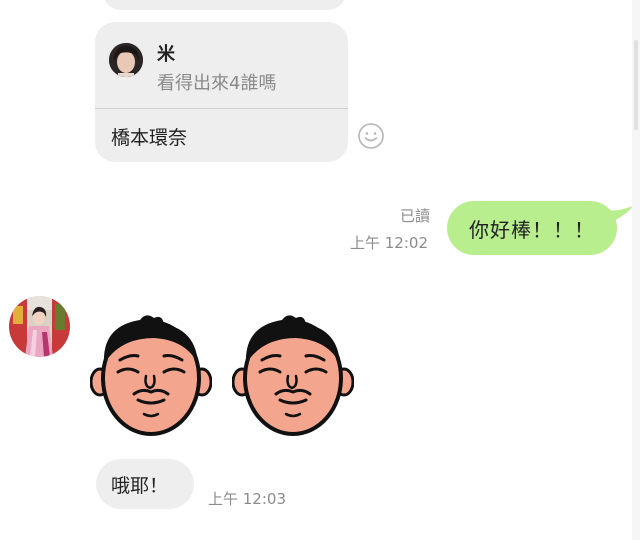  I want to click on quoted-sender-avatar, so click(126, 60).